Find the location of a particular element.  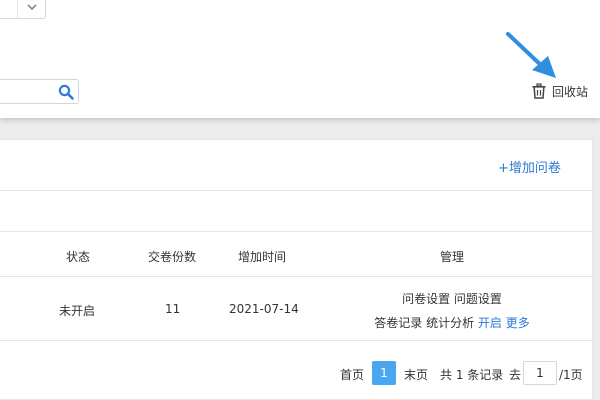

answer-records-link: 答卷记录 is located at coordinates (398, 323).